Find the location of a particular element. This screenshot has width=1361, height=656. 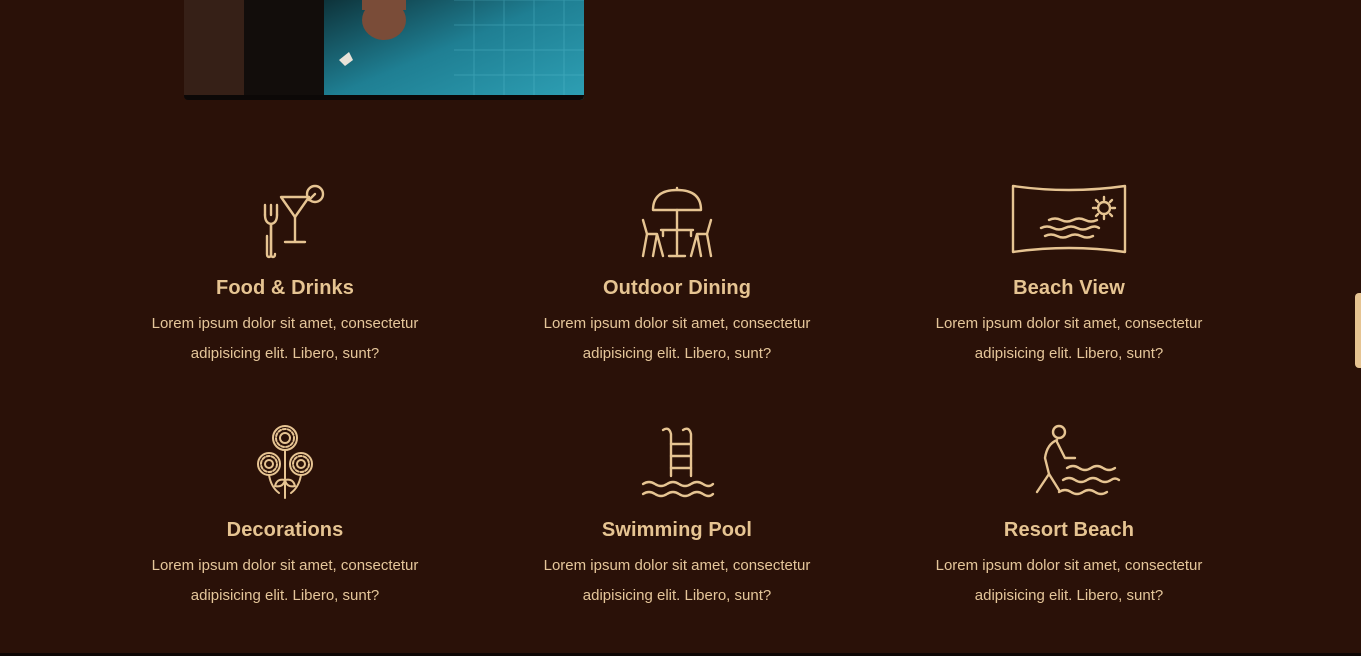

pool-ladder-icon is located at coordinates (678, 462).